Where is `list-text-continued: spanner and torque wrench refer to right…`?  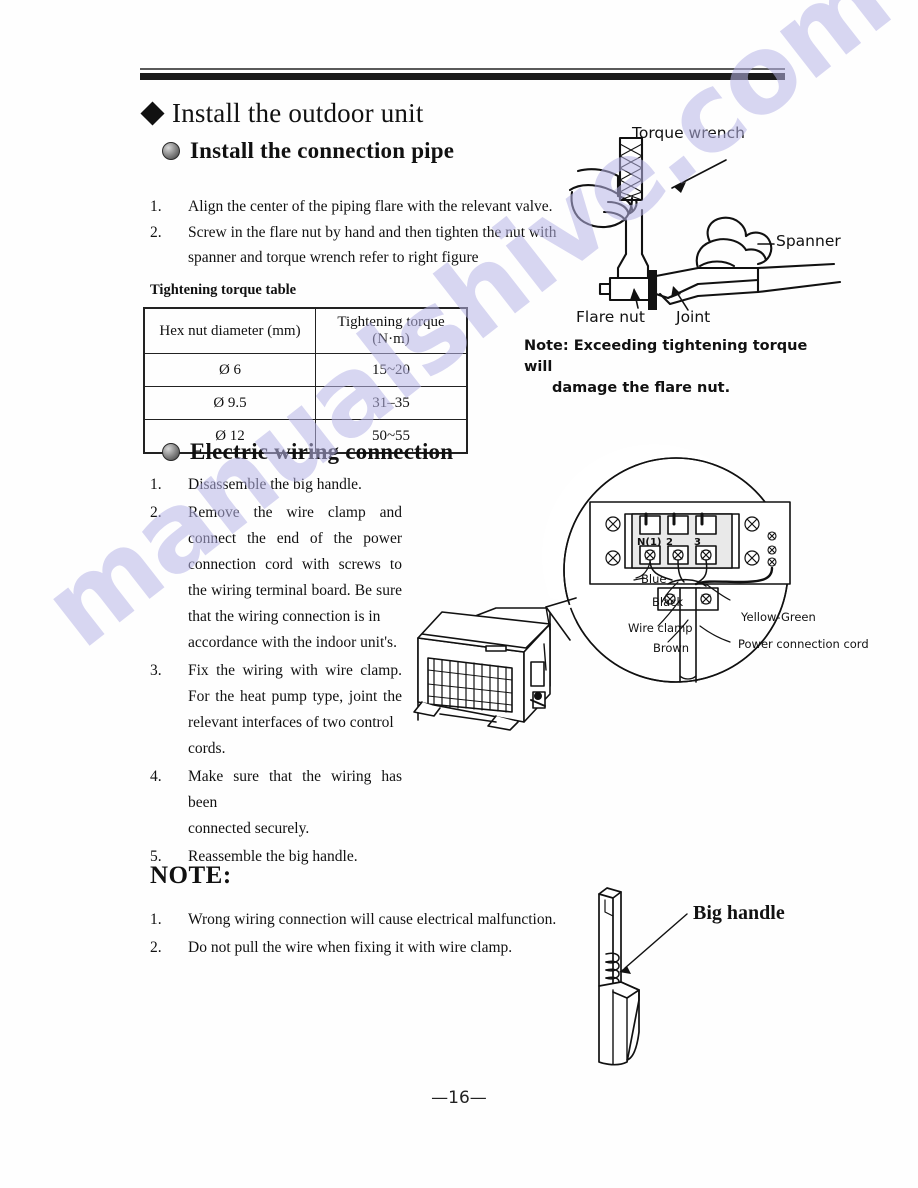
list-text-continued: spanner and torque wrench refer to right… is located at coordinates (333, 257).